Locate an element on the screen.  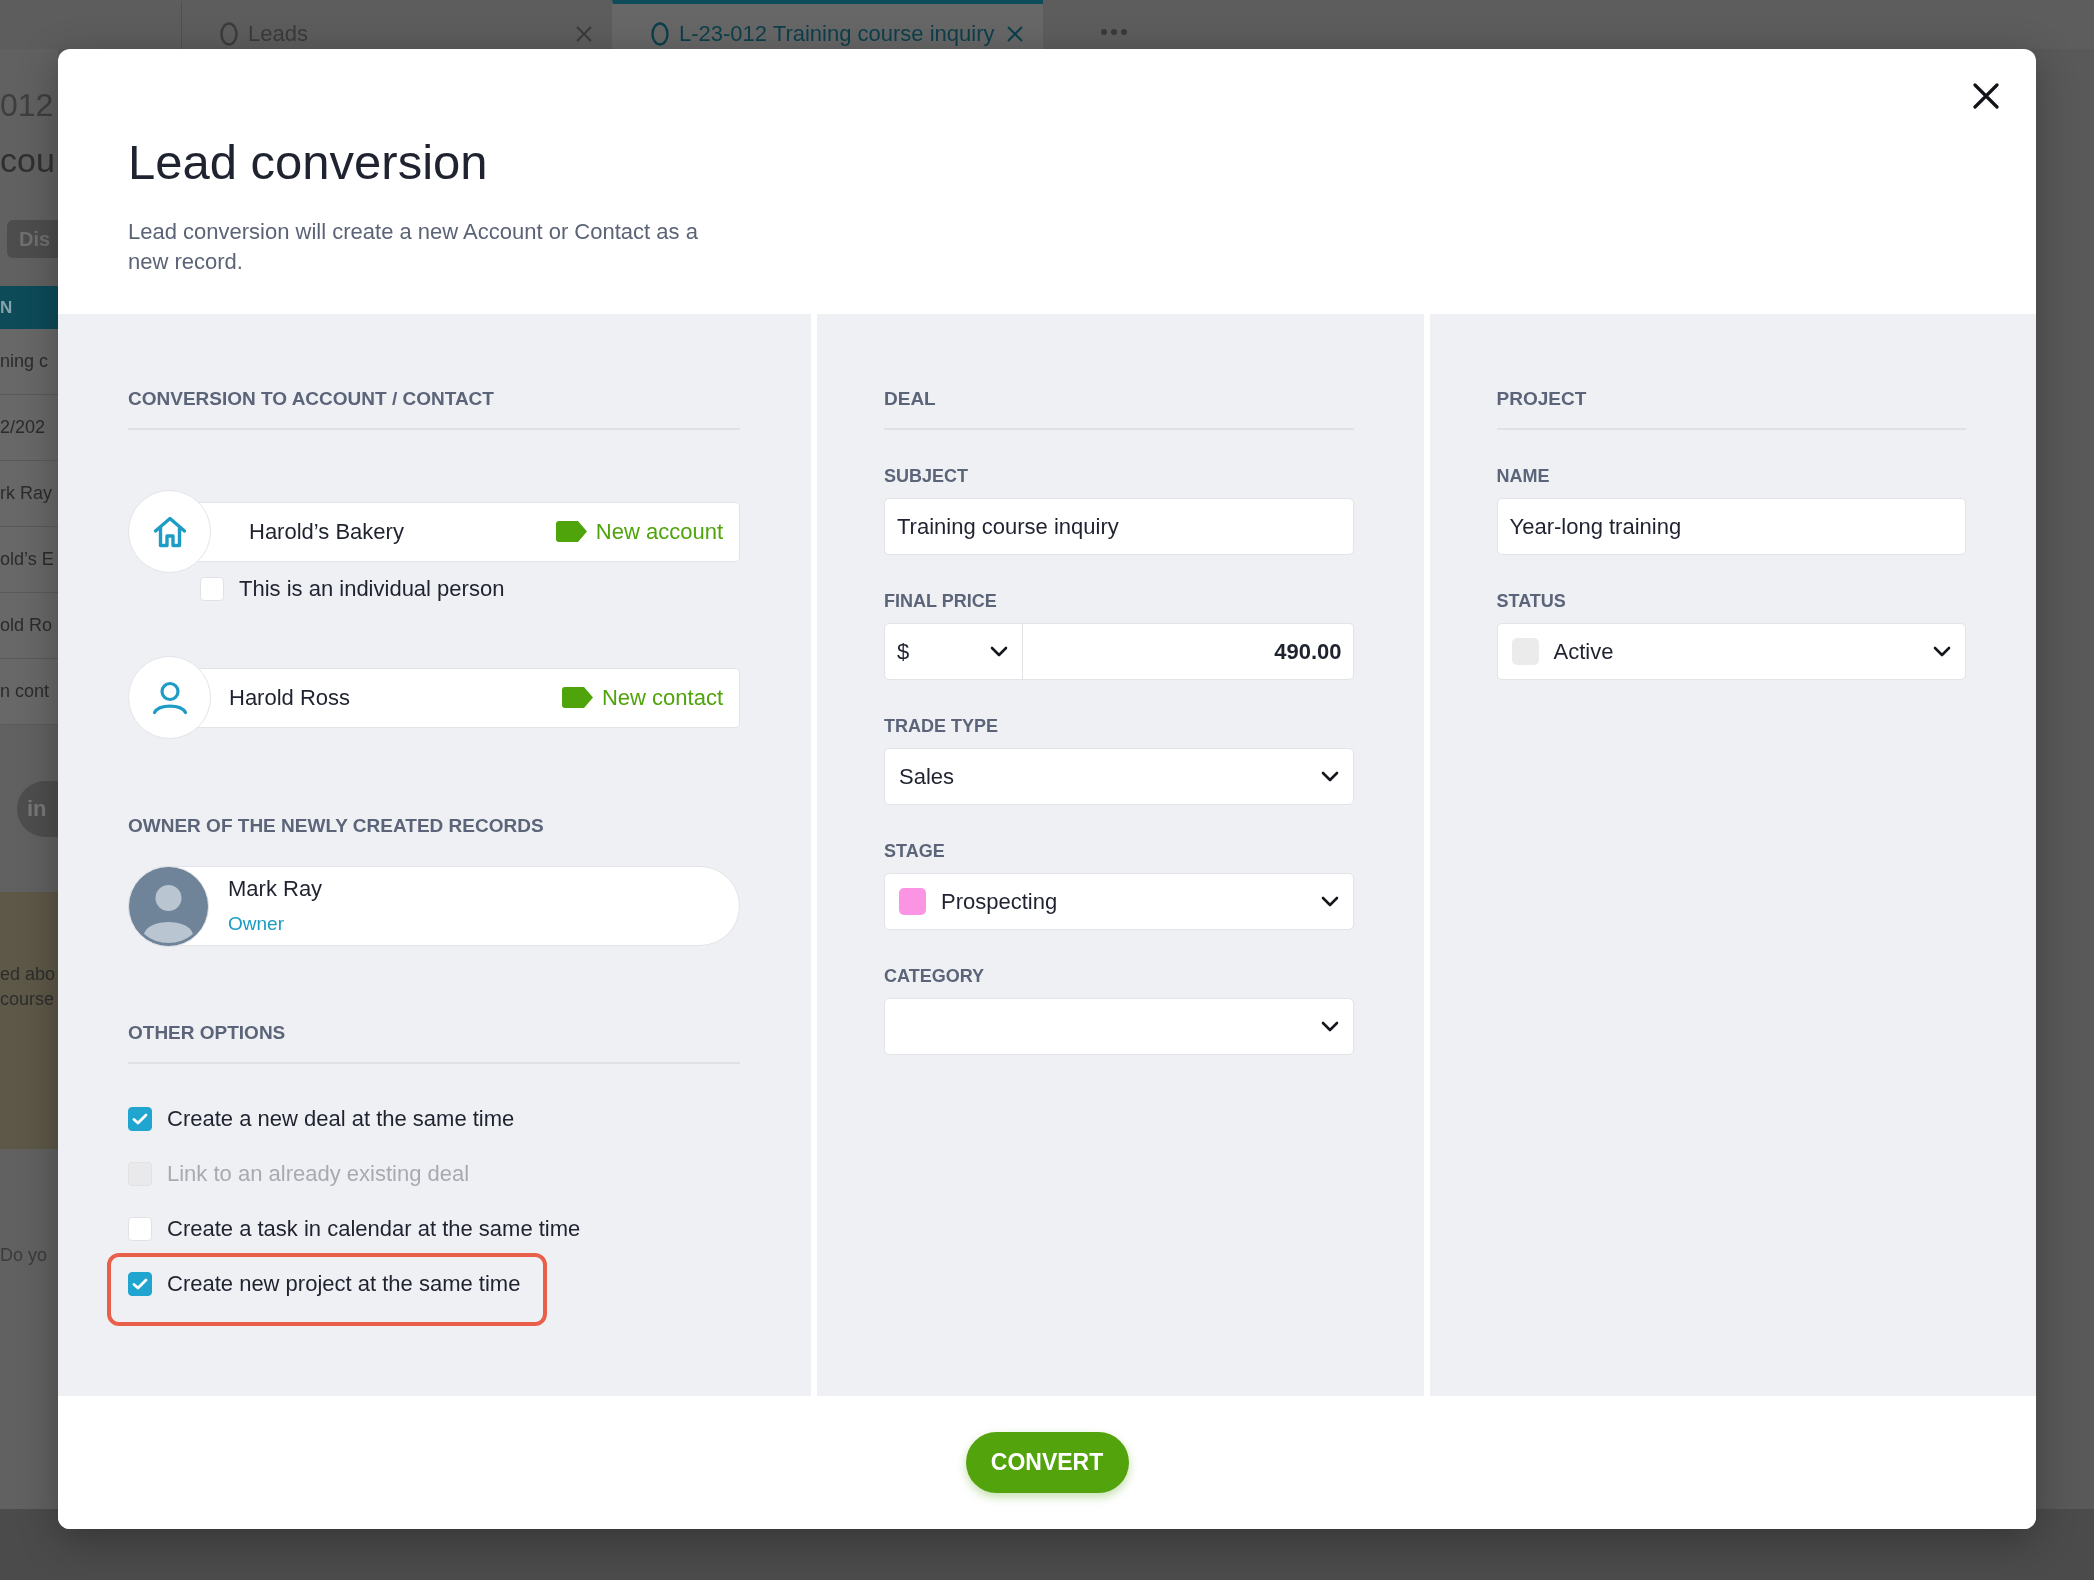
section-heading: OTHER OPTIONS is located at coordinates (434, 1042).